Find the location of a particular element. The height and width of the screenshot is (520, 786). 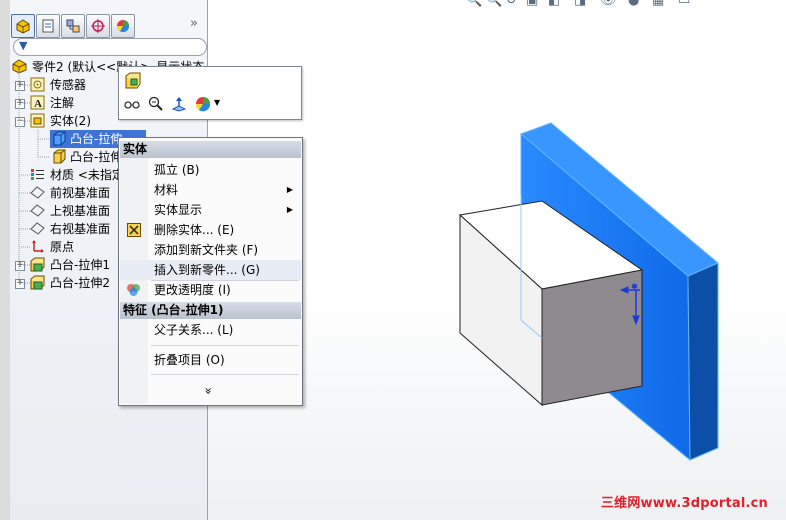

menu-item-label: 孤立 (B) is located at coordinates (177, 170).